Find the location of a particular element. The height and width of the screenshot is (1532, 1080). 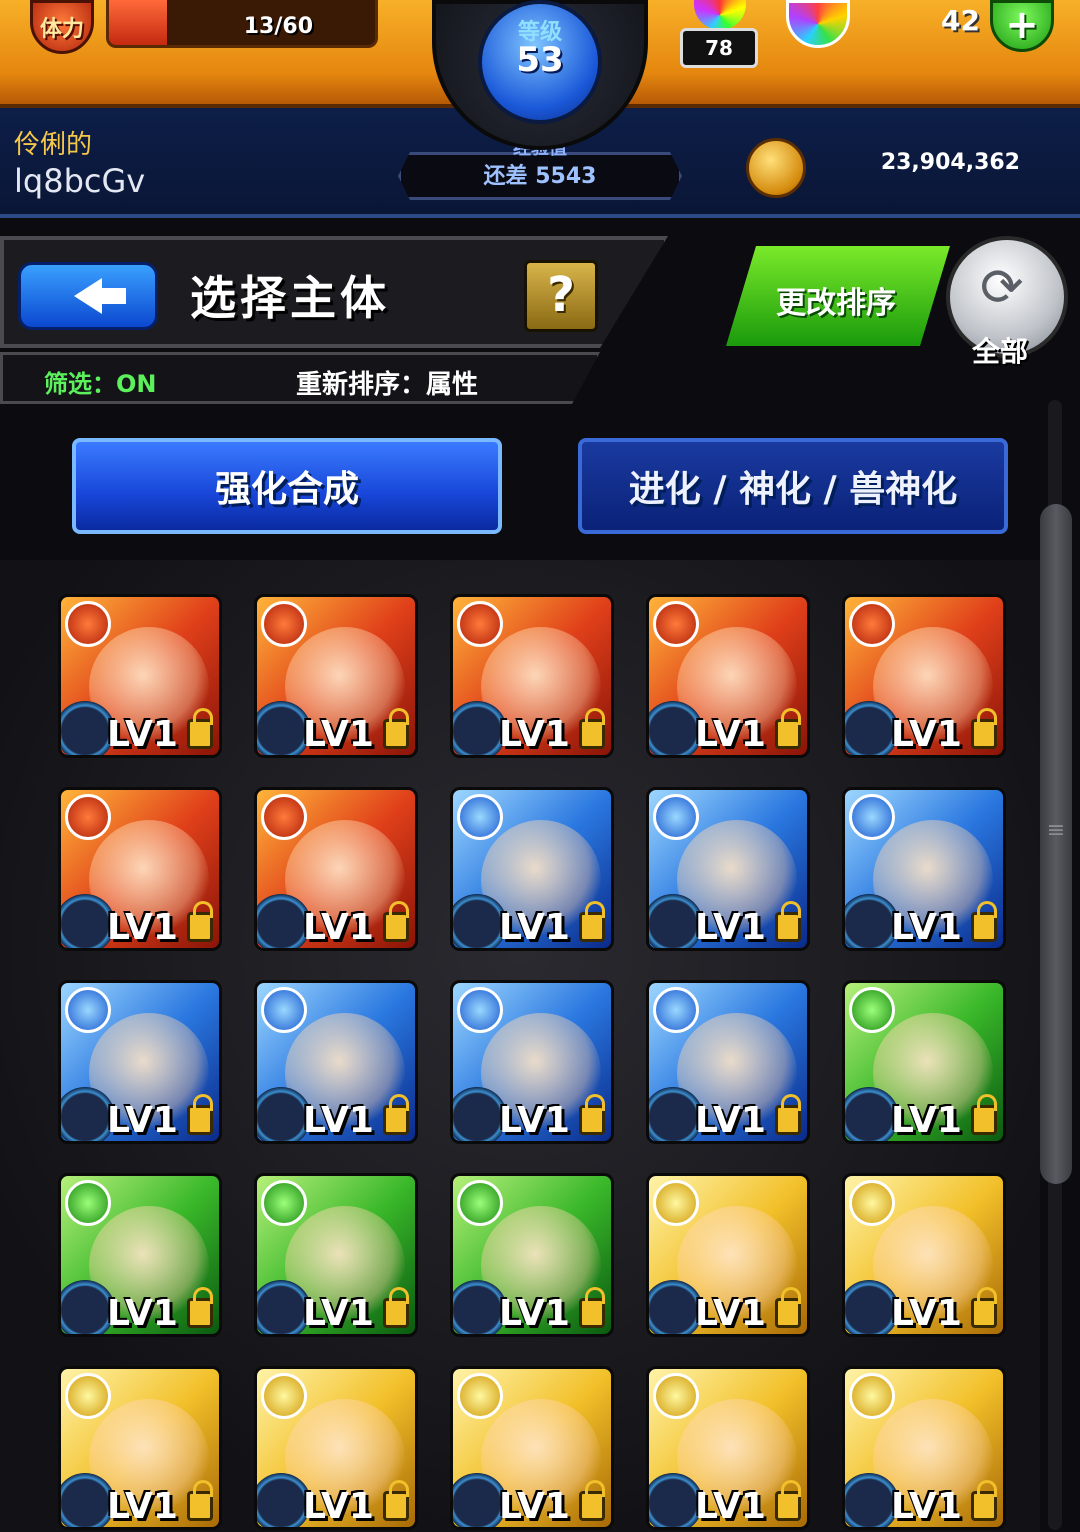

scrollbar-grip-icon: ≡ is located at coordinates (1056, 830).